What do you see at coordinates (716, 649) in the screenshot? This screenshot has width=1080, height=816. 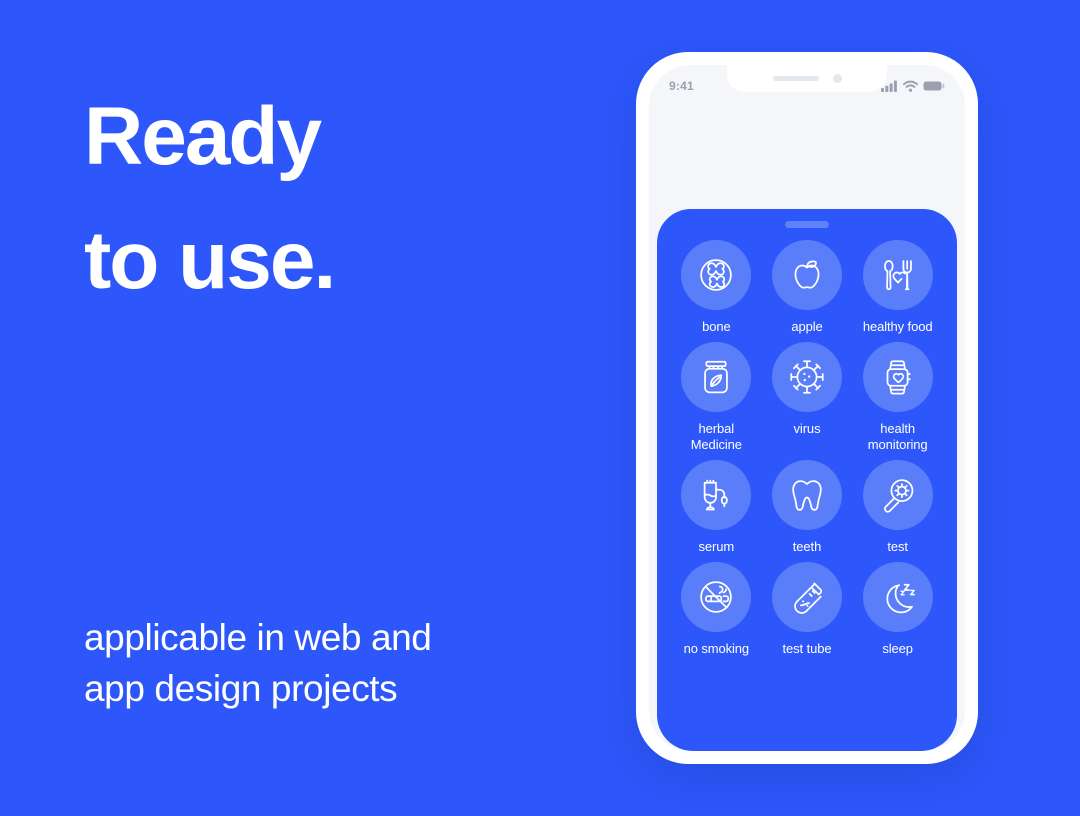 I see `icon-label: no smoking` at bounding box center [716, 649].